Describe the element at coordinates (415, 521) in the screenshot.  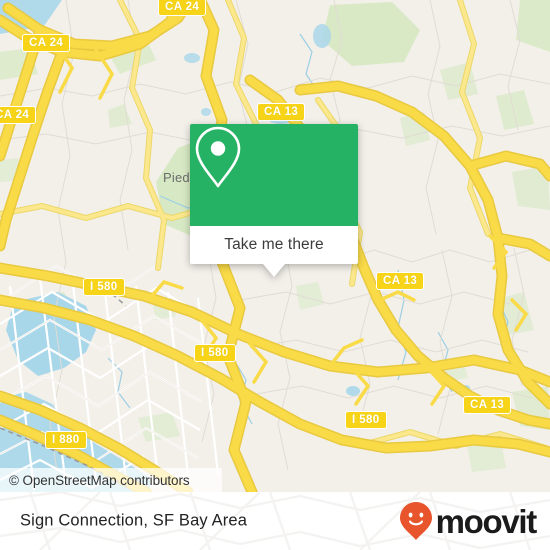
I see `moovit-smiley-pin-icon` at that location.